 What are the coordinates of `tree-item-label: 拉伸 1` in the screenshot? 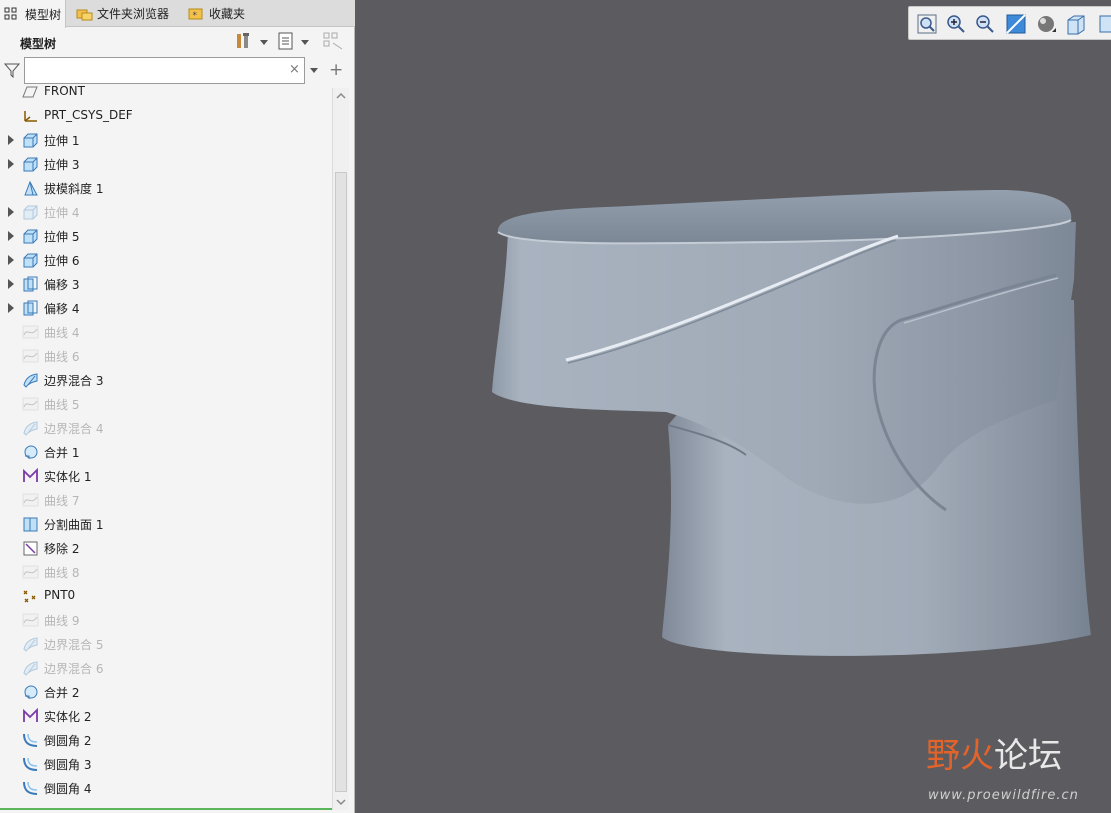 It's located at (62, 141).